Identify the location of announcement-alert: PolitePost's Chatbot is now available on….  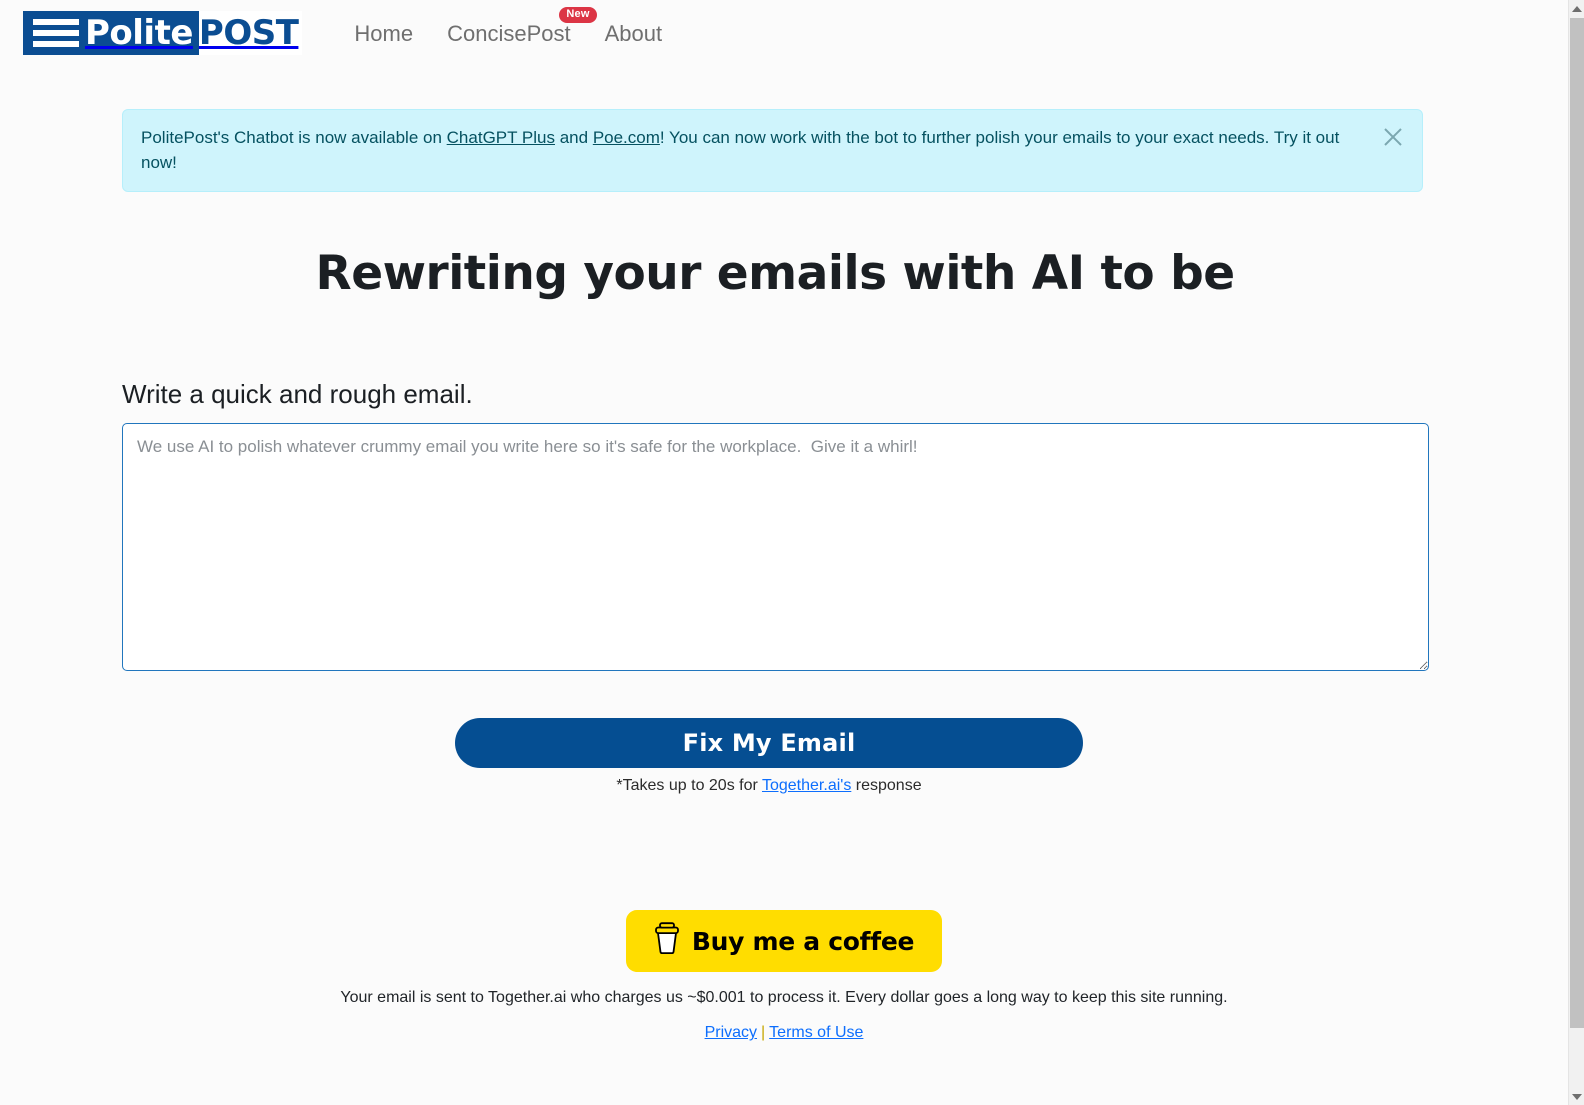
(772, 151).